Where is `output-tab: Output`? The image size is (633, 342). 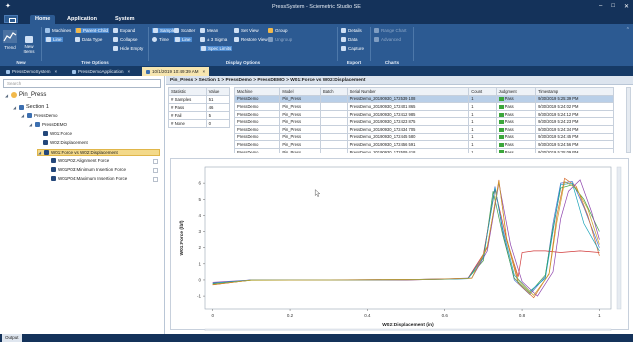
output-tab: Output is located at coordinates (12, 338).